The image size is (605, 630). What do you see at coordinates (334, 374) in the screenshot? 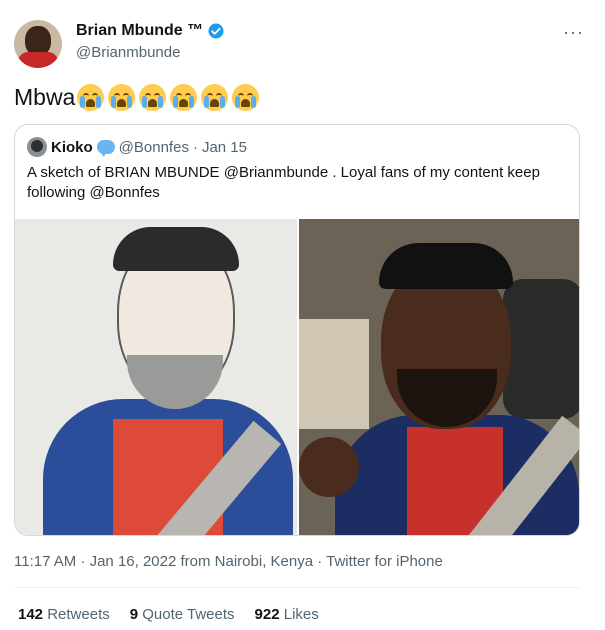
I see `car-window` at bounding box center [334, 374].